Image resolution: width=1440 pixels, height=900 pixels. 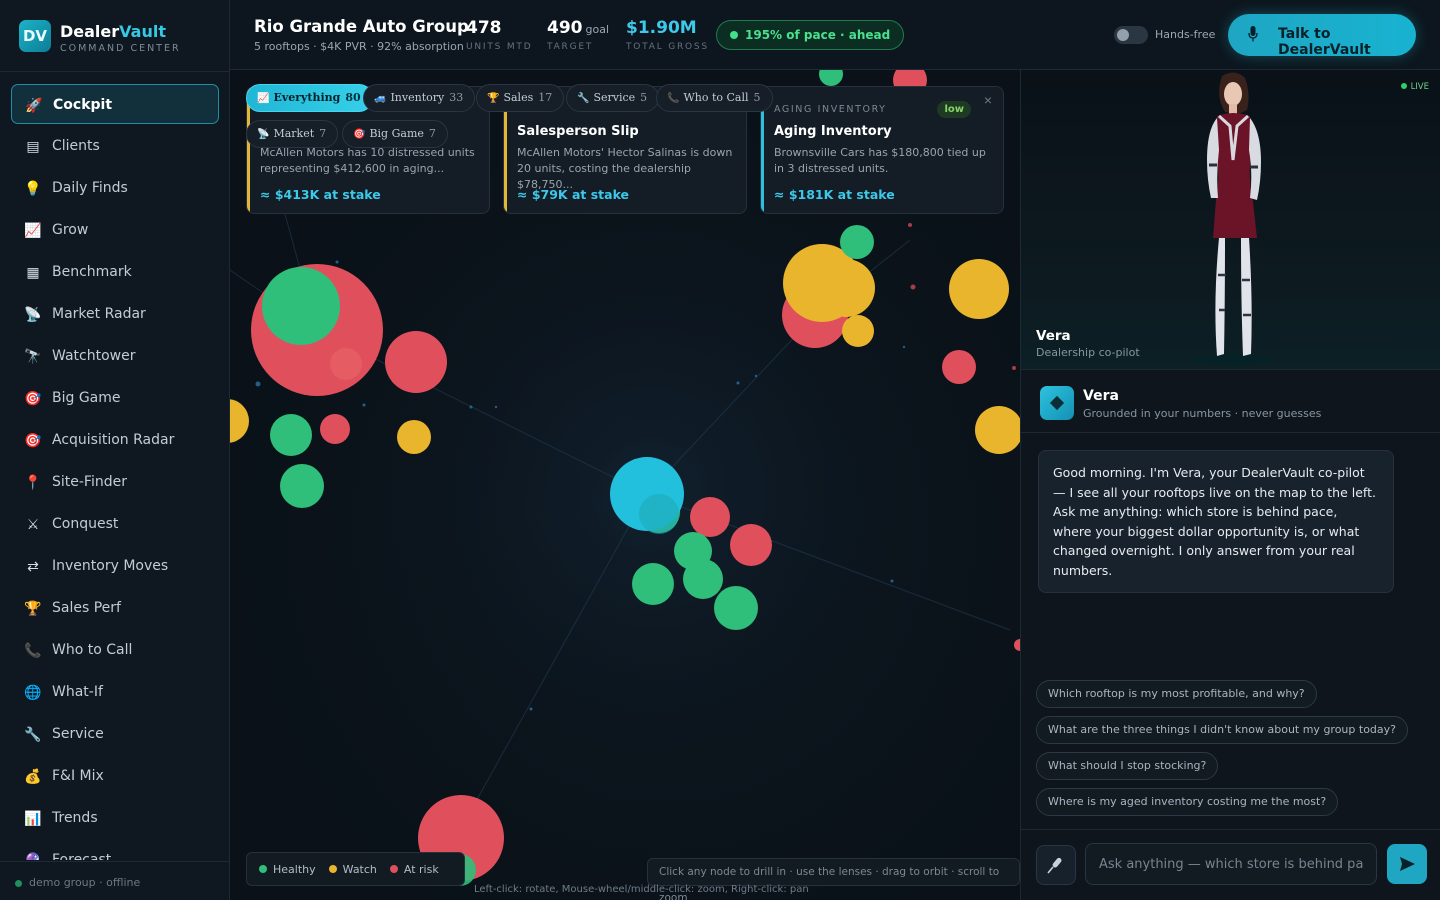 I want to click on sidebar-item-conquest: ⚔ Conquest, so click(x=115, y=524).